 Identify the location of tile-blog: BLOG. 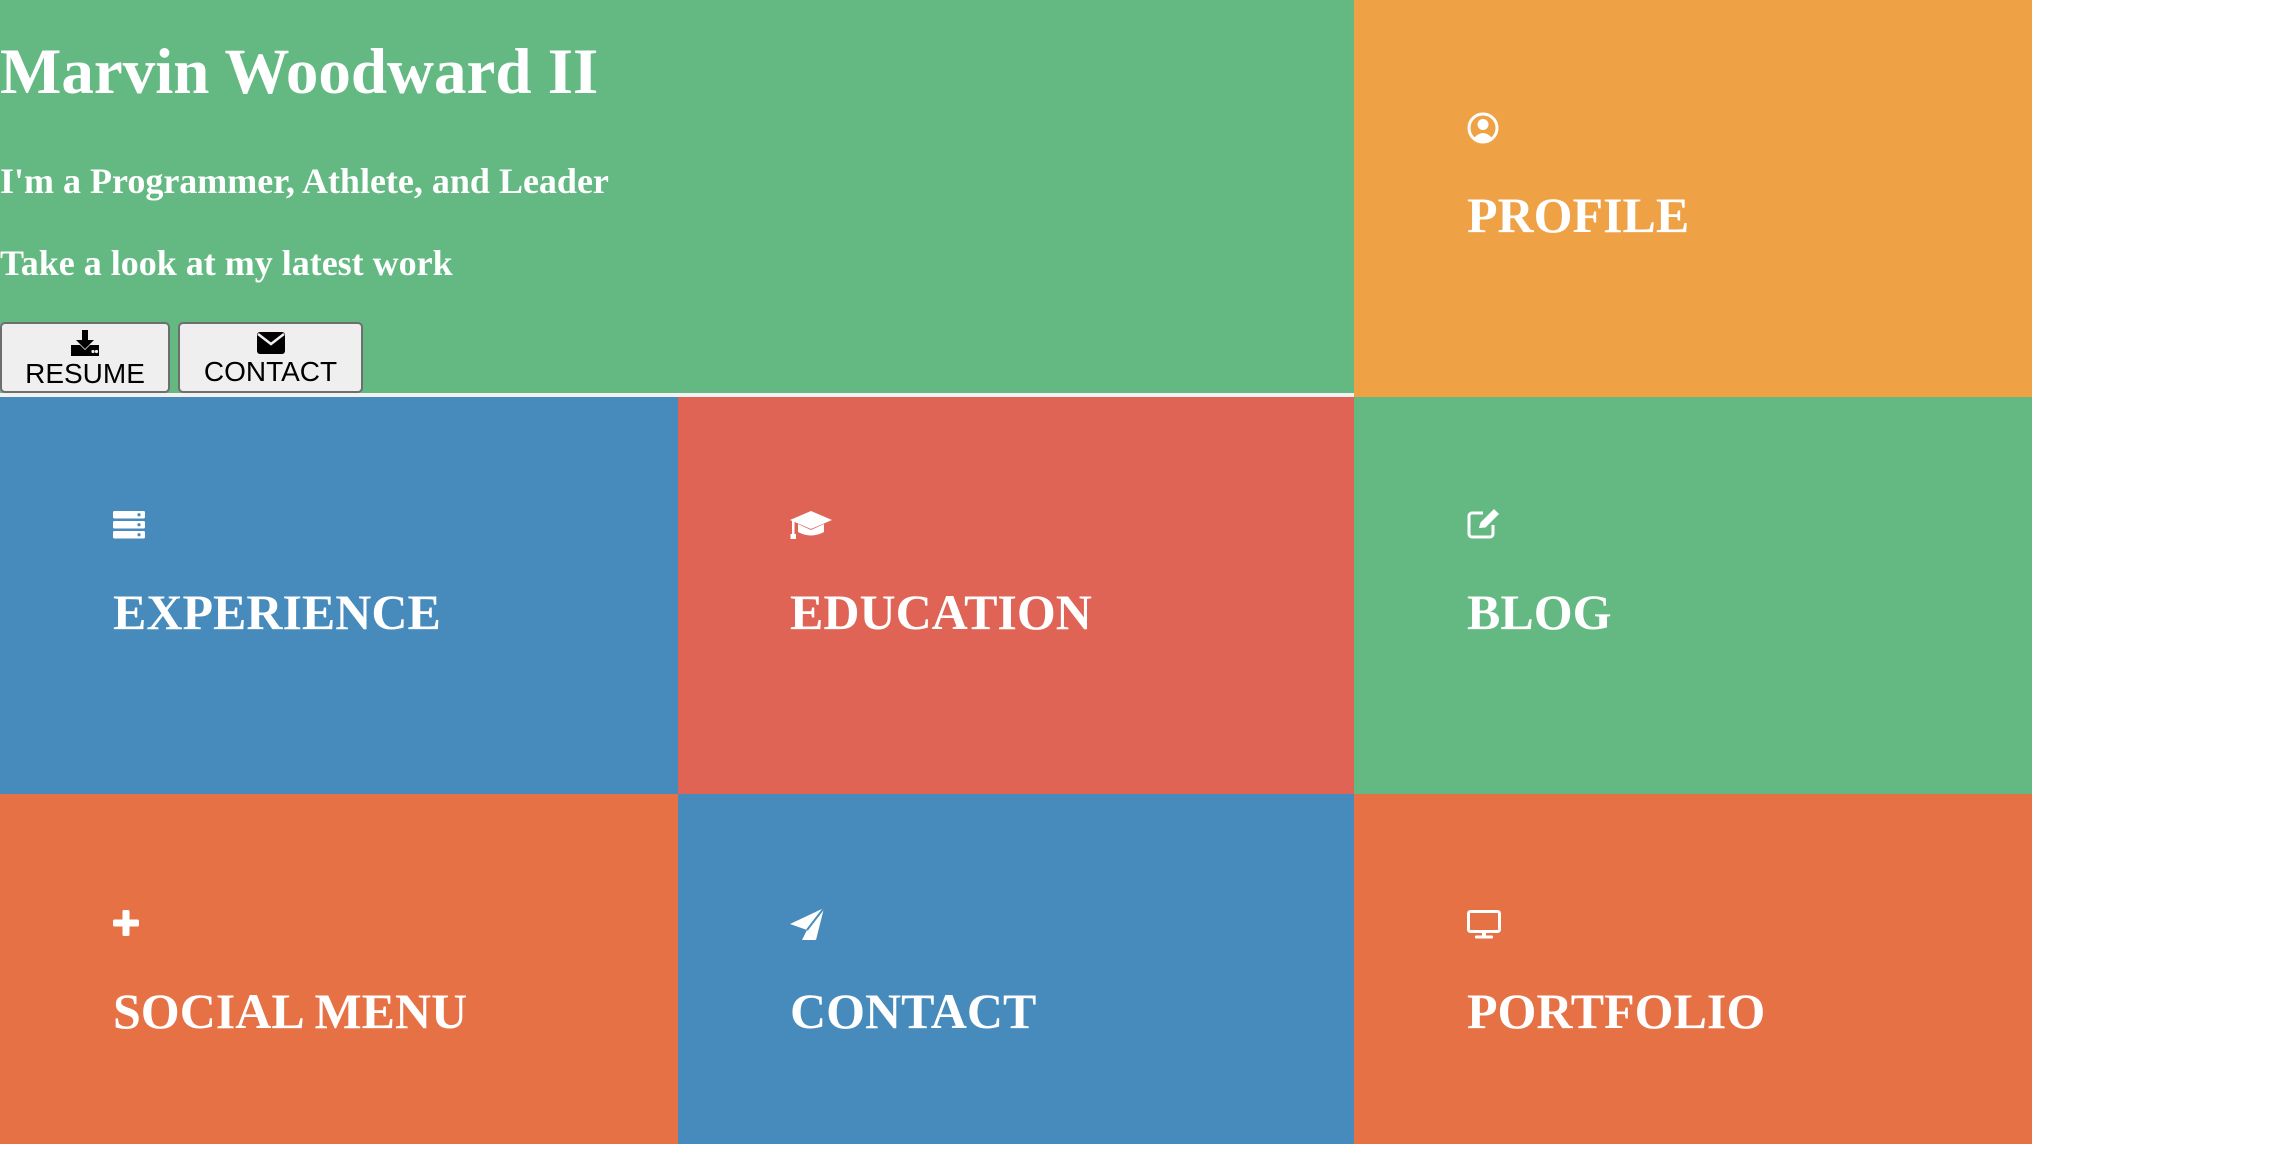
(1693, 595).